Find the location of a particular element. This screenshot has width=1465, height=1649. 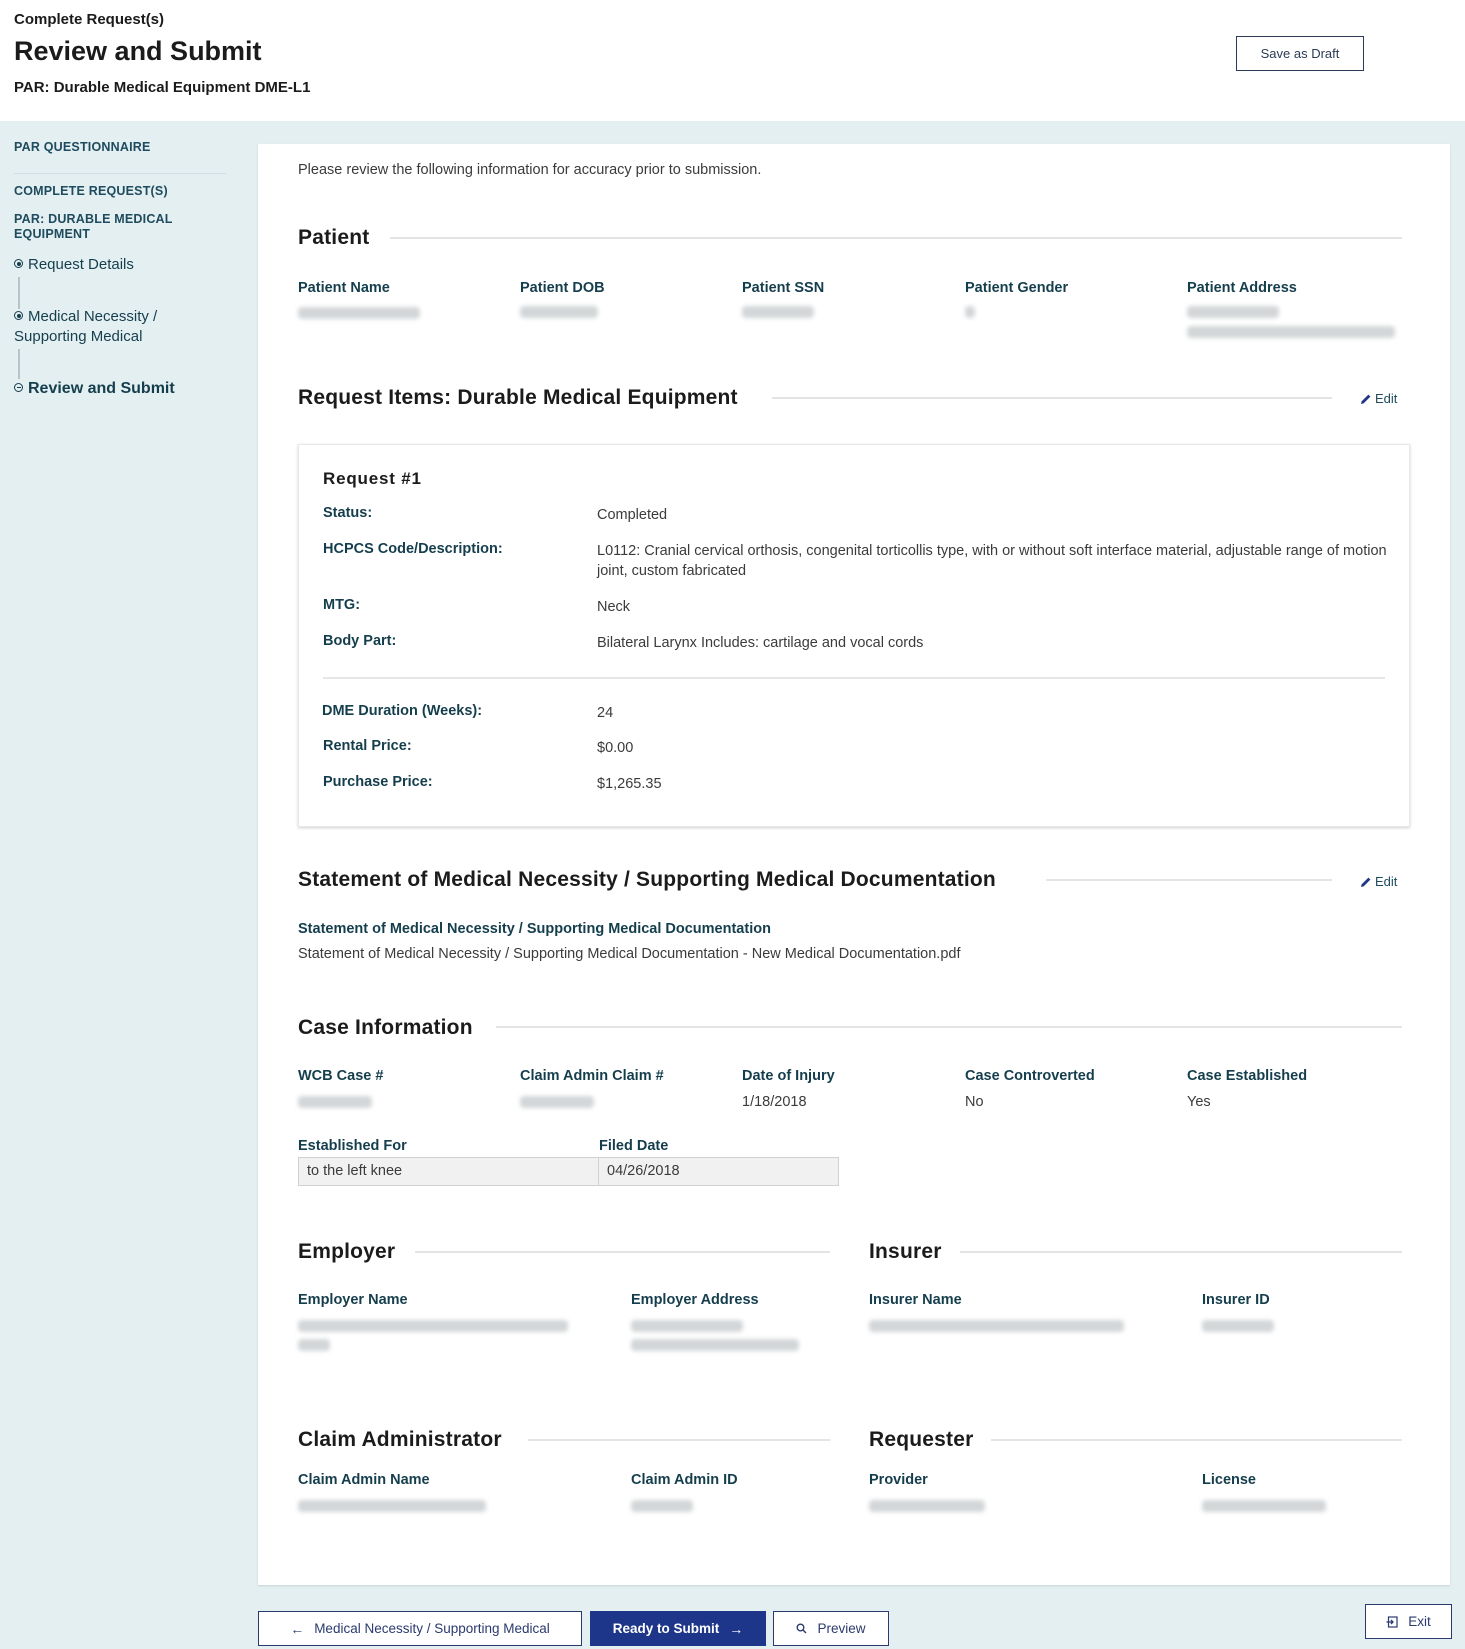

page-title: Review and Submit is located at coordinates (138, 51).